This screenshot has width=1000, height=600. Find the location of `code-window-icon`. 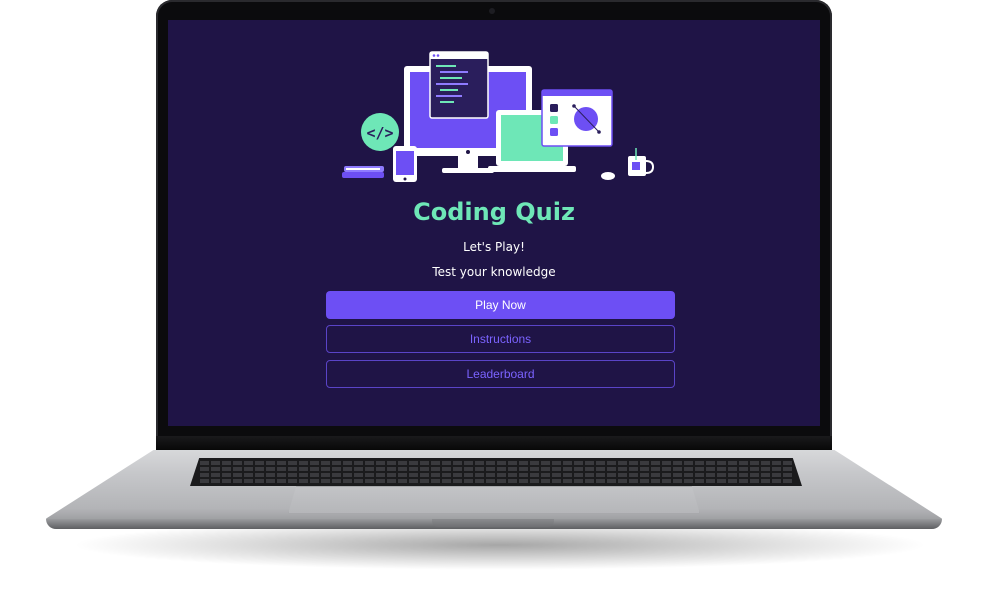

code-window-icon is located at coordinates (459, 85).